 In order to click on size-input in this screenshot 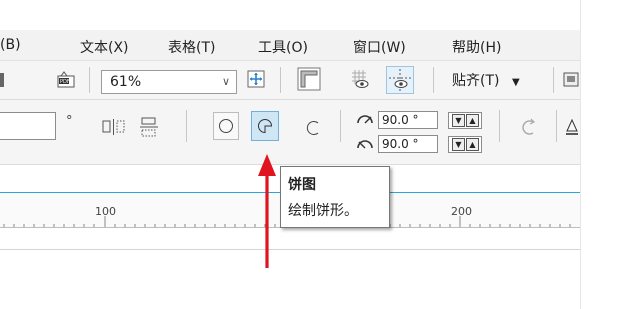, I will do `click(28, 126)`.